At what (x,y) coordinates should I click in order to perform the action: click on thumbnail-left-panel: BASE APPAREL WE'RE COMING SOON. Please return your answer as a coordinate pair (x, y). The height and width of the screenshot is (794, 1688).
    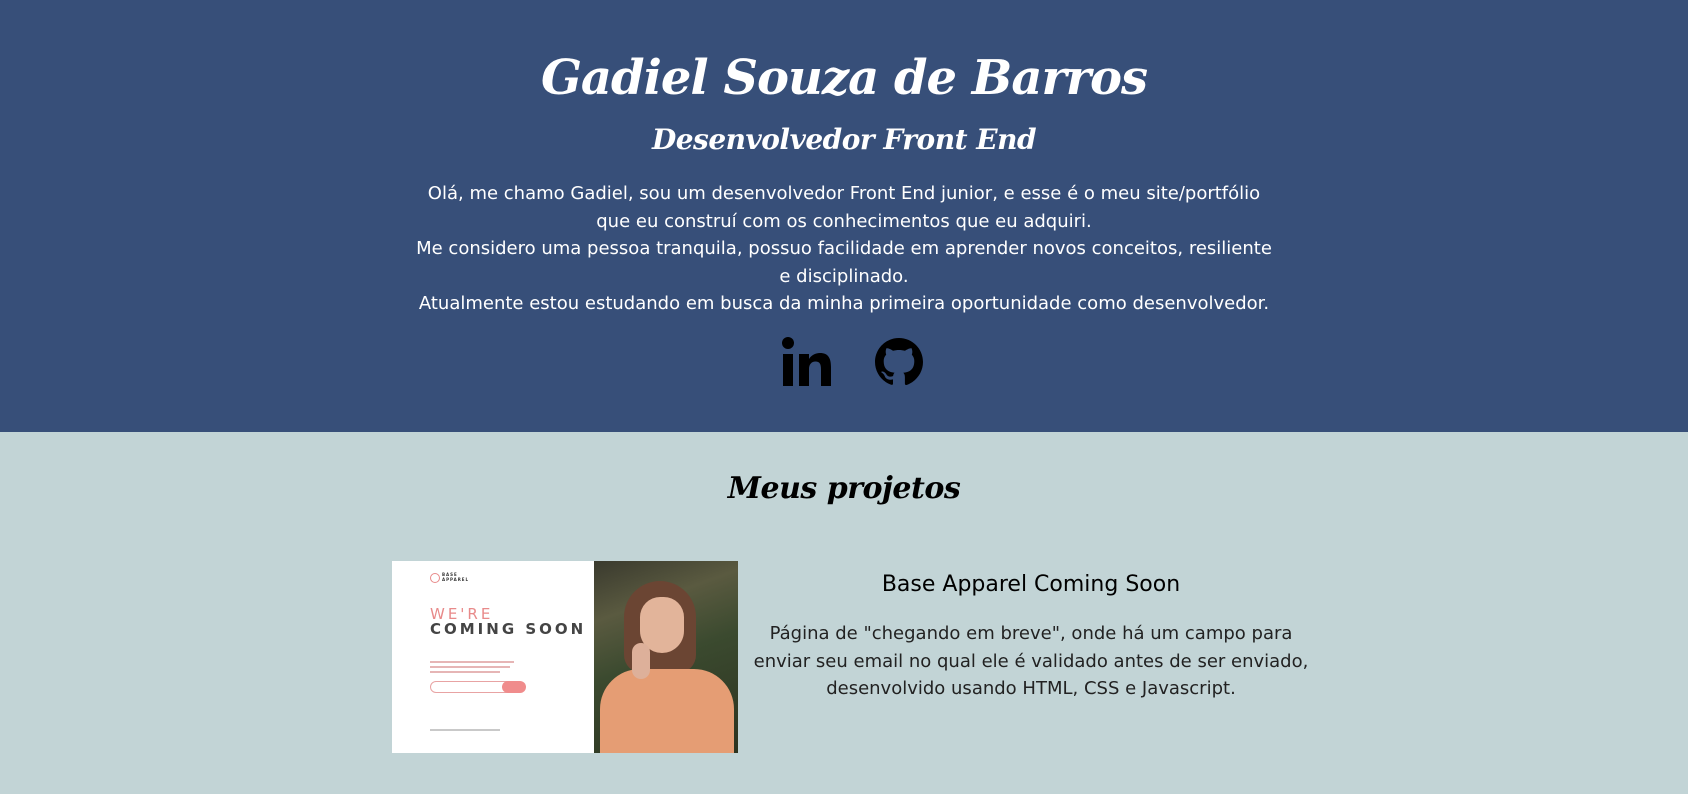
    Looking at the image, I should click on (493, 657).